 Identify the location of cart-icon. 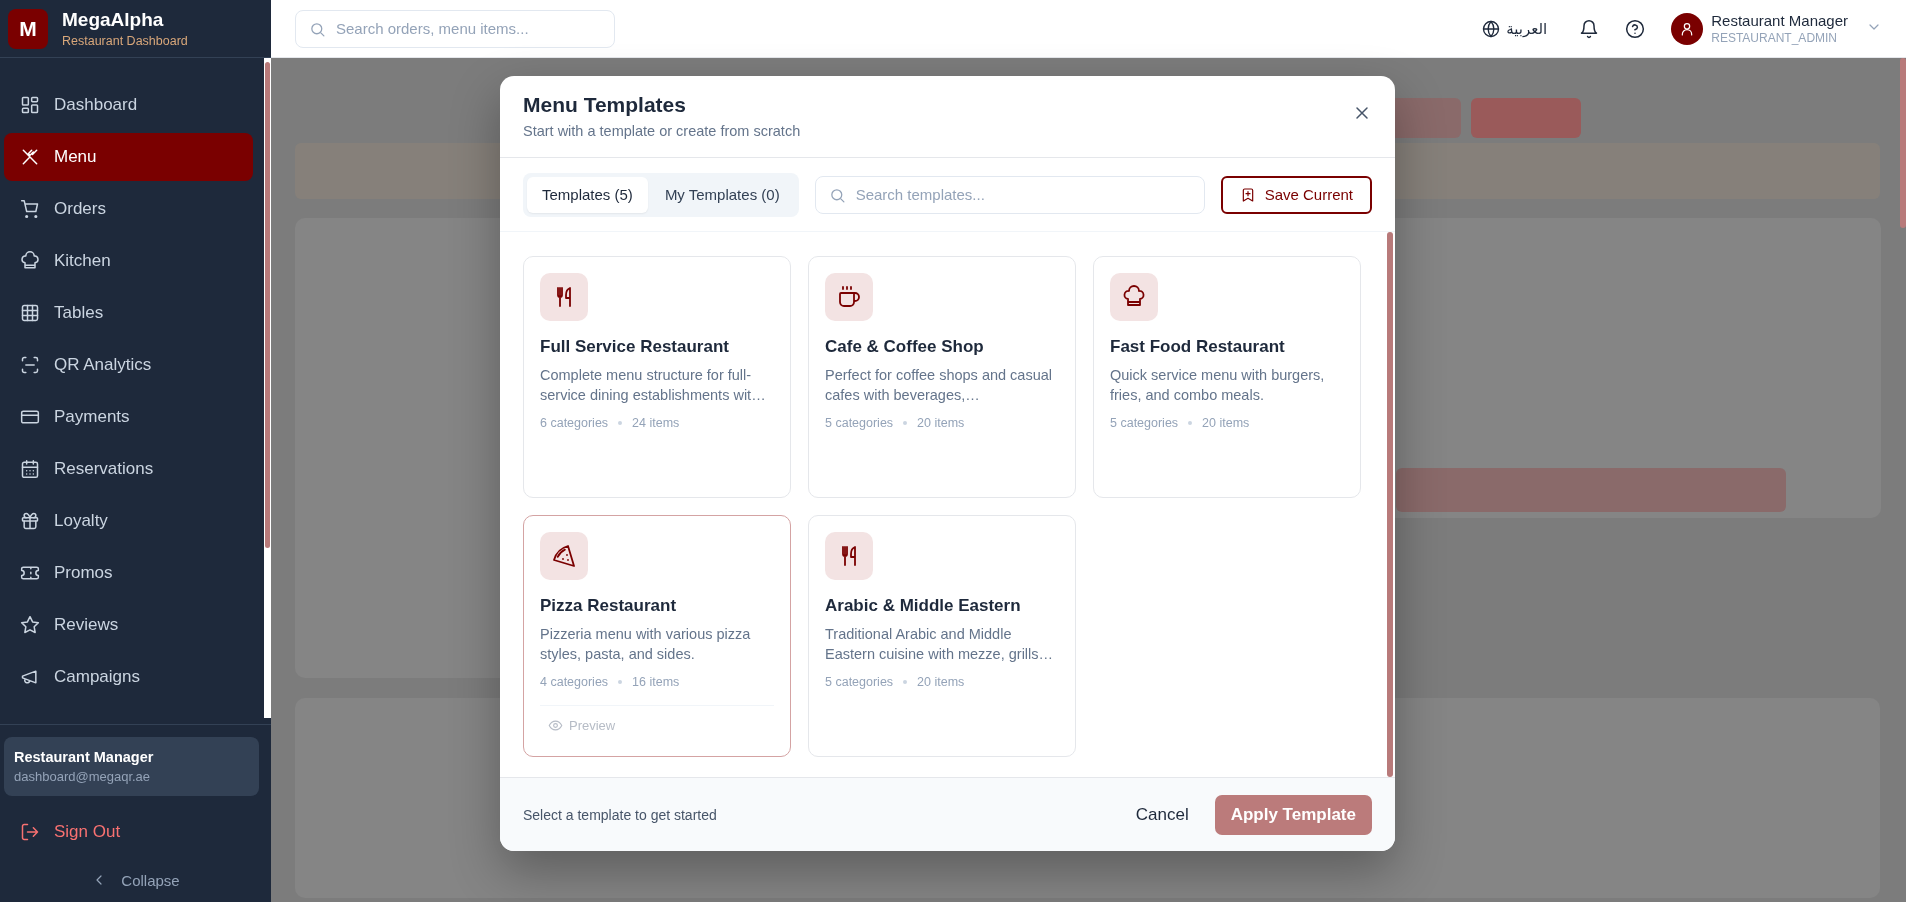
(30, 209).